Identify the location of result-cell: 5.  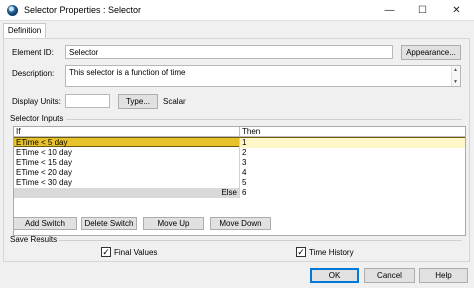
(352, 183).